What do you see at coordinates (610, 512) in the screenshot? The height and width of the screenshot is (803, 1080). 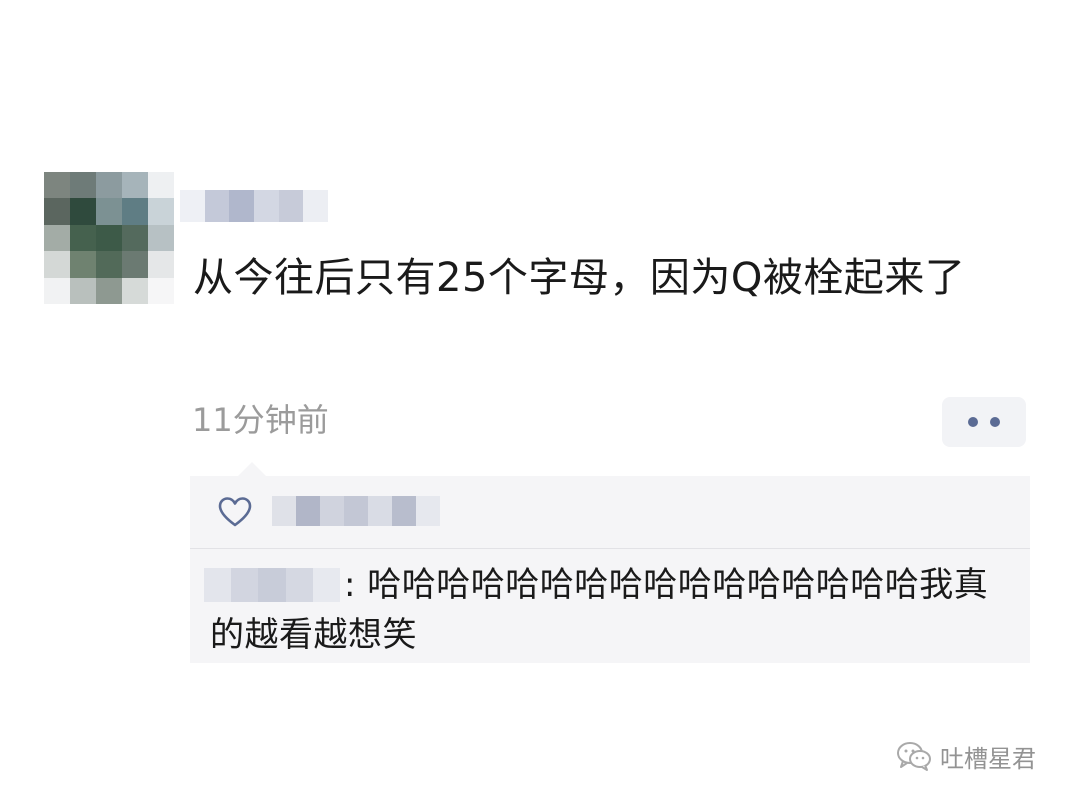 I see `like-row` at bounding box center [610, 512].